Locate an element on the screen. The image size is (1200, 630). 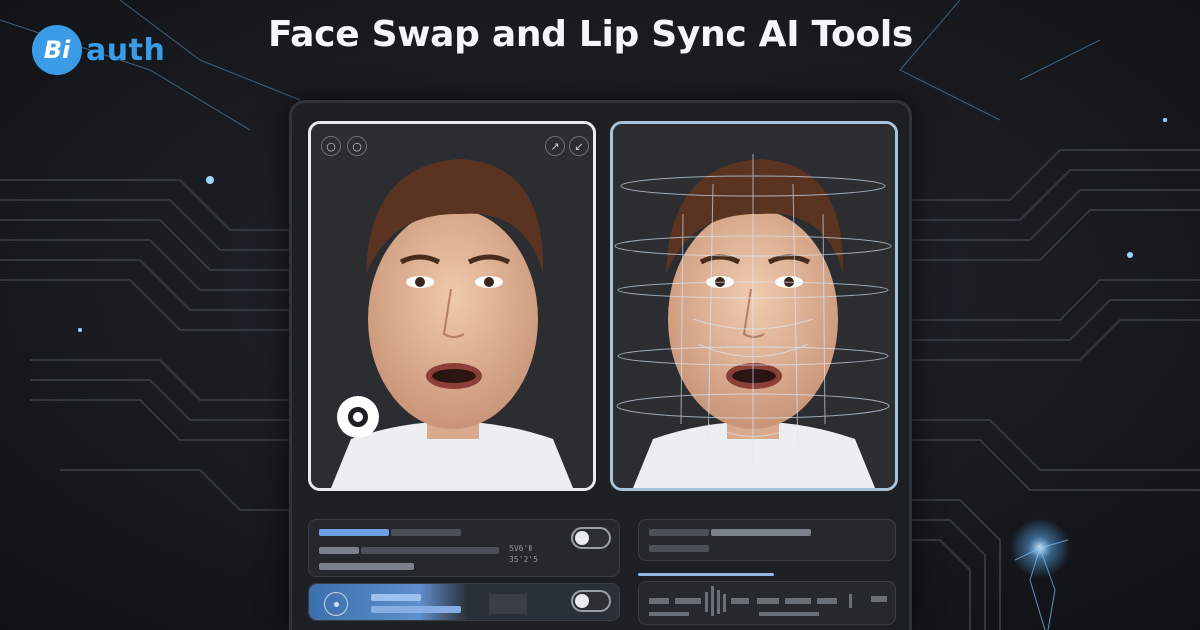
expand-arrow-icon: ↗ is located at coordinates (555, 146).